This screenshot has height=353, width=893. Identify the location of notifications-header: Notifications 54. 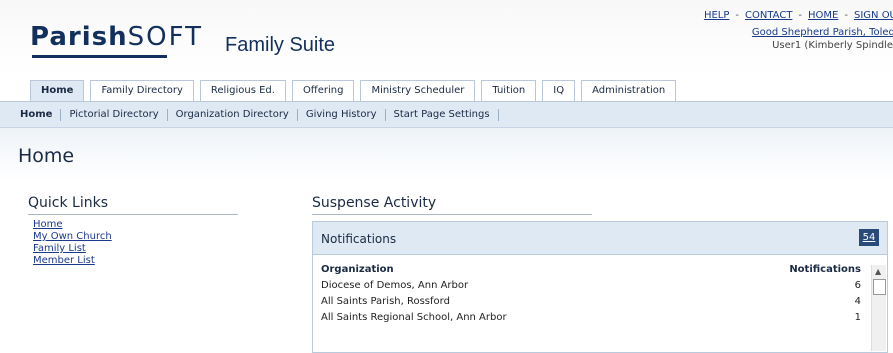
(600, 238).